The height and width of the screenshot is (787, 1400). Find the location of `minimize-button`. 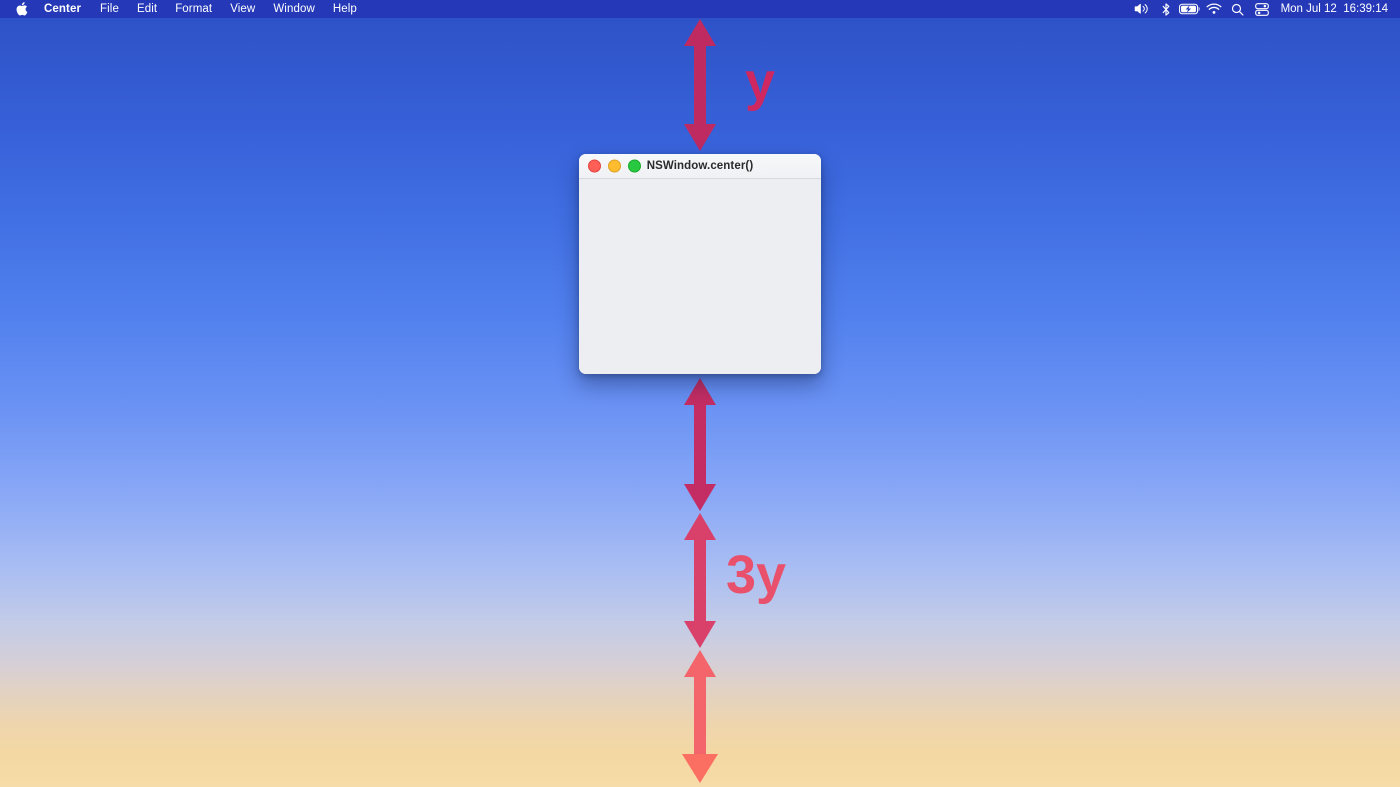

minimize-button is located at coordinates (614, 166).